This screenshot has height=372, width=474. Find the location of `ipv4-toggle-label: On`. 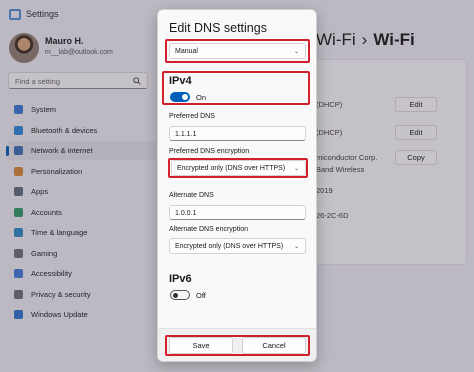

ipv4-toggle-label: On is located at coordinates (201, 97).